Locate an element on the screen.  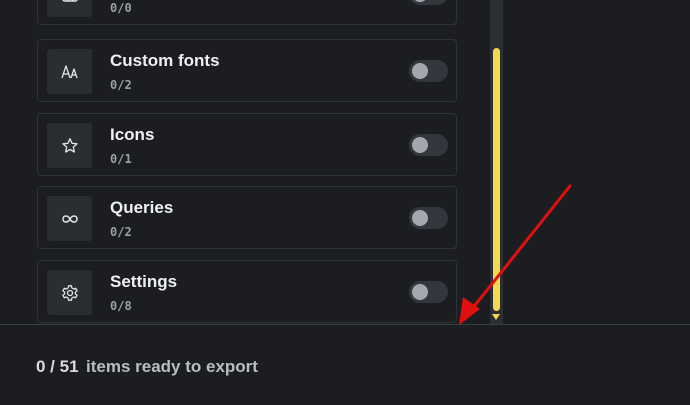
export-count: 0 / 51 is located at coordinates (57, 366).